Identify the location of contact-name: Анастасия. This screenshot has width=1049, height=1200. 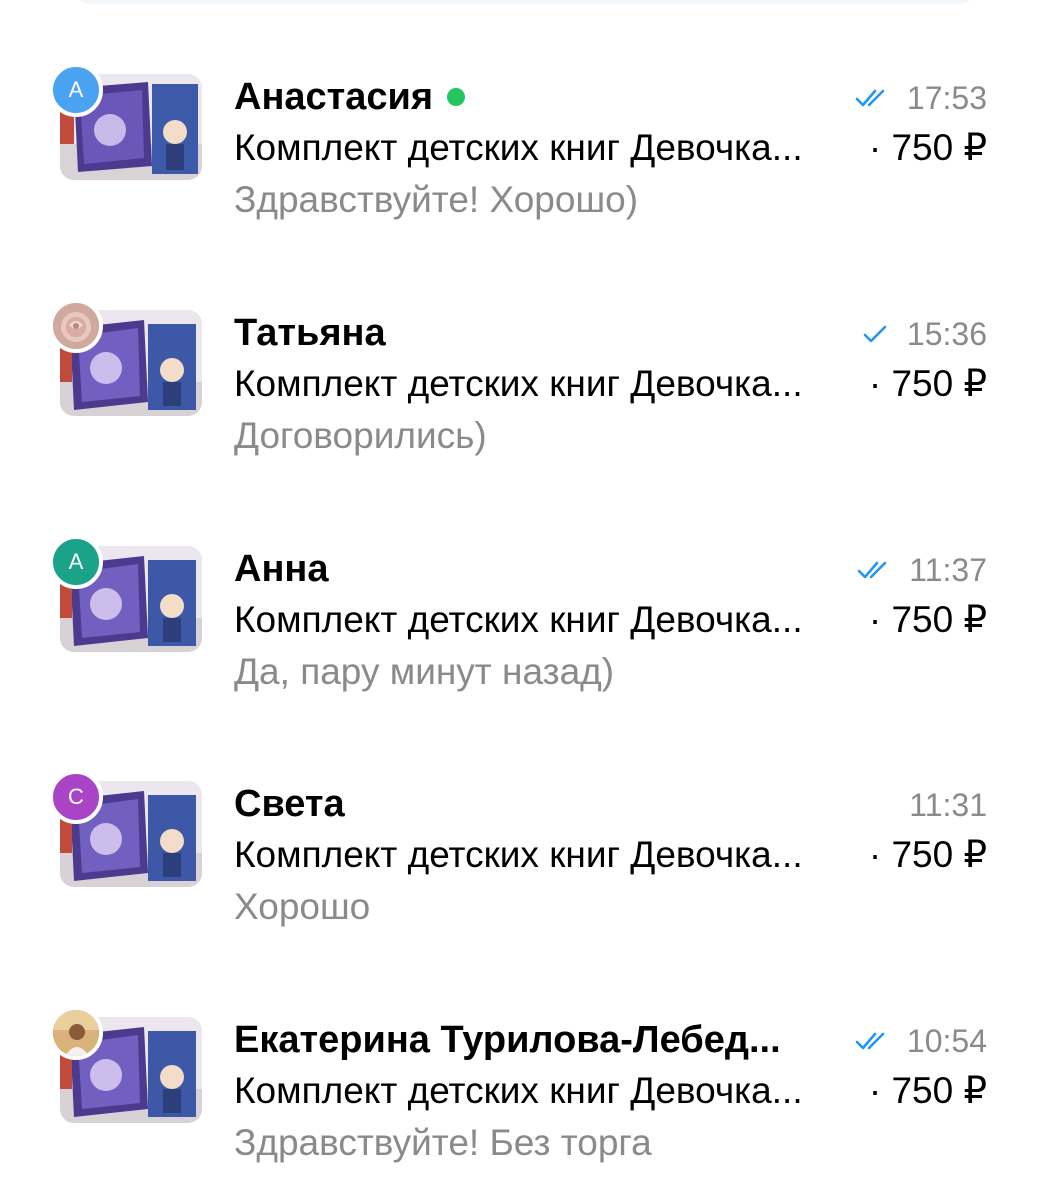
(350, 97).